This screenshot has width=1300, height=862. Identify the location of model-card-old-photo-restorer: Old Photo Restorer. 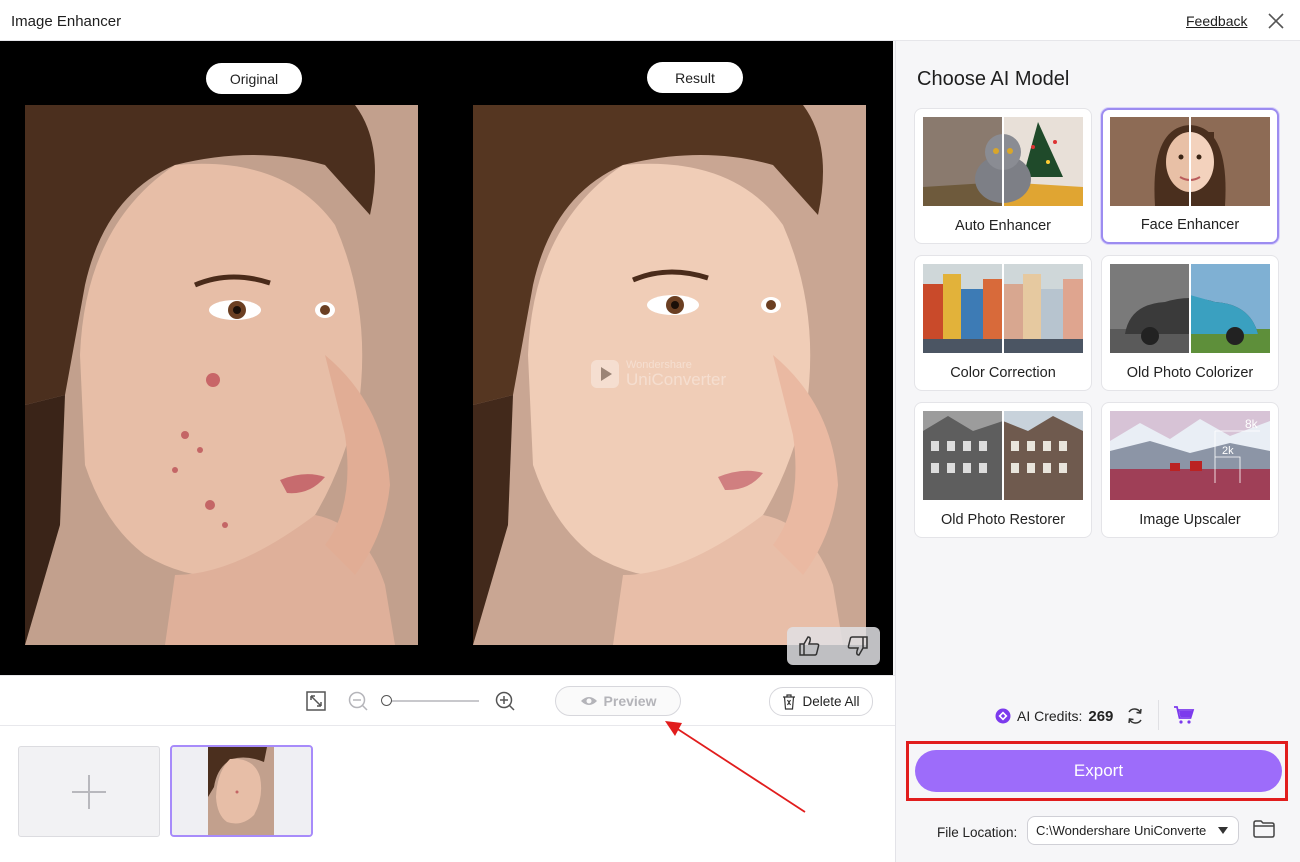
(1003, 470).